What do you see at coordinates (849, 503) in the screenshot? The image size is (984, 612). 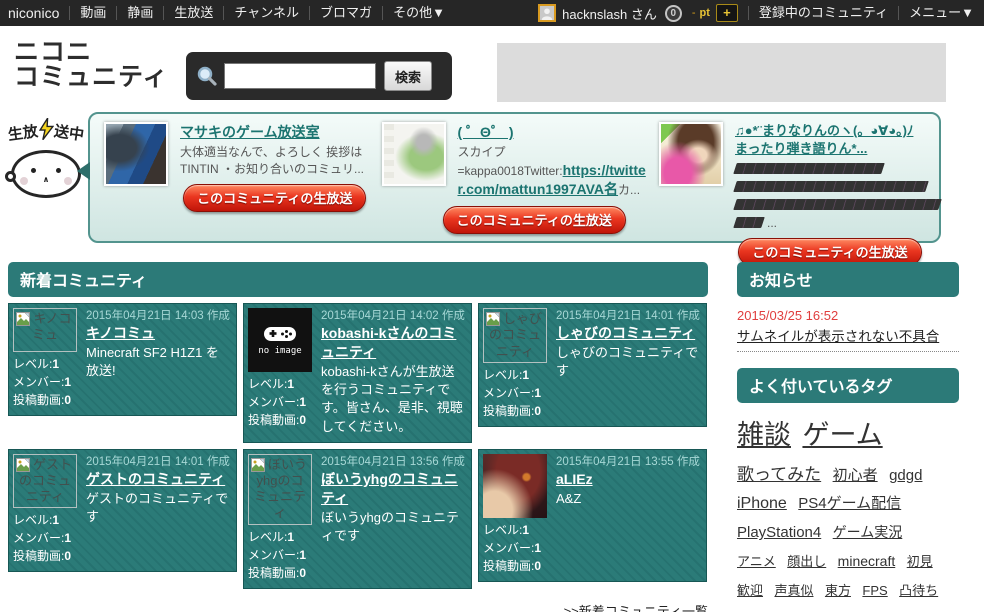 I see `tag-link: PS4ゲーム配信` at bounding box center [849, 503].